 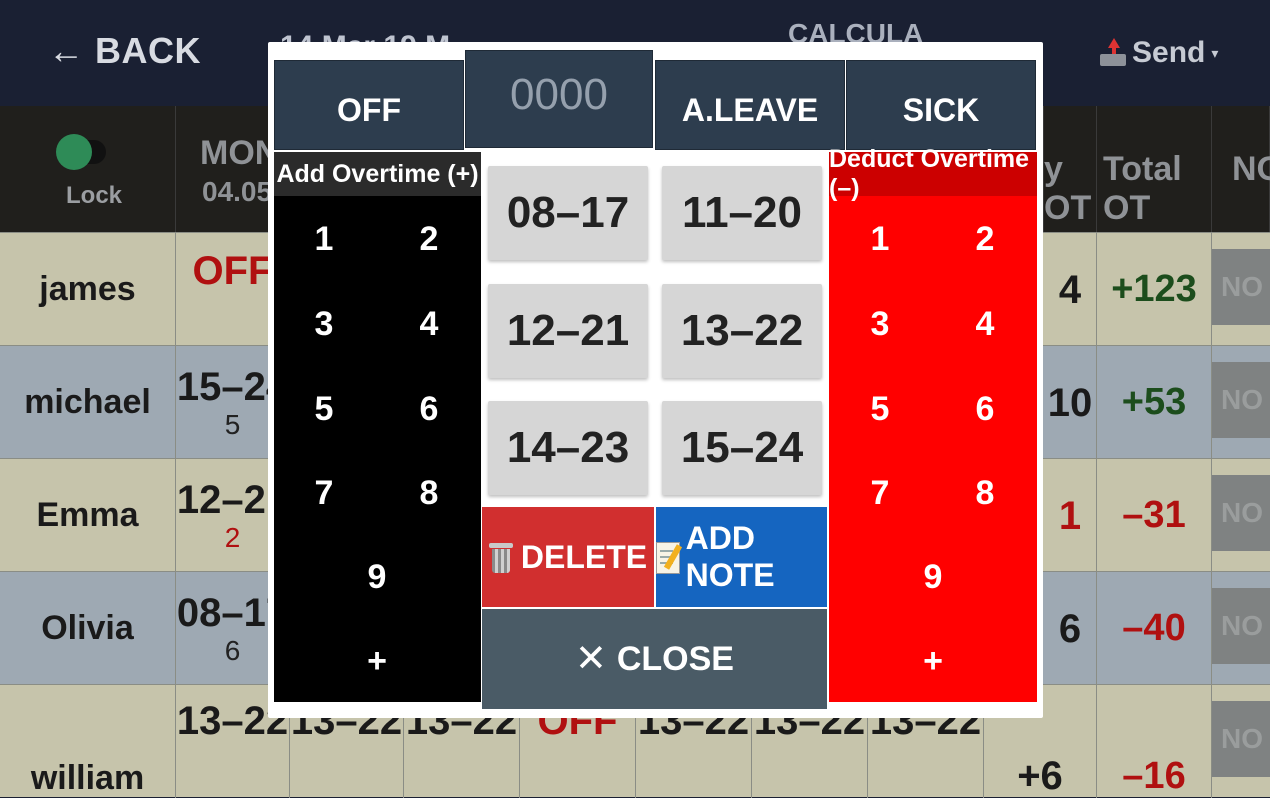 What do you see at coordinates (1040, 776) in the screenshot?
I see `ot-value: +6` at bounding box center [1040, 776].